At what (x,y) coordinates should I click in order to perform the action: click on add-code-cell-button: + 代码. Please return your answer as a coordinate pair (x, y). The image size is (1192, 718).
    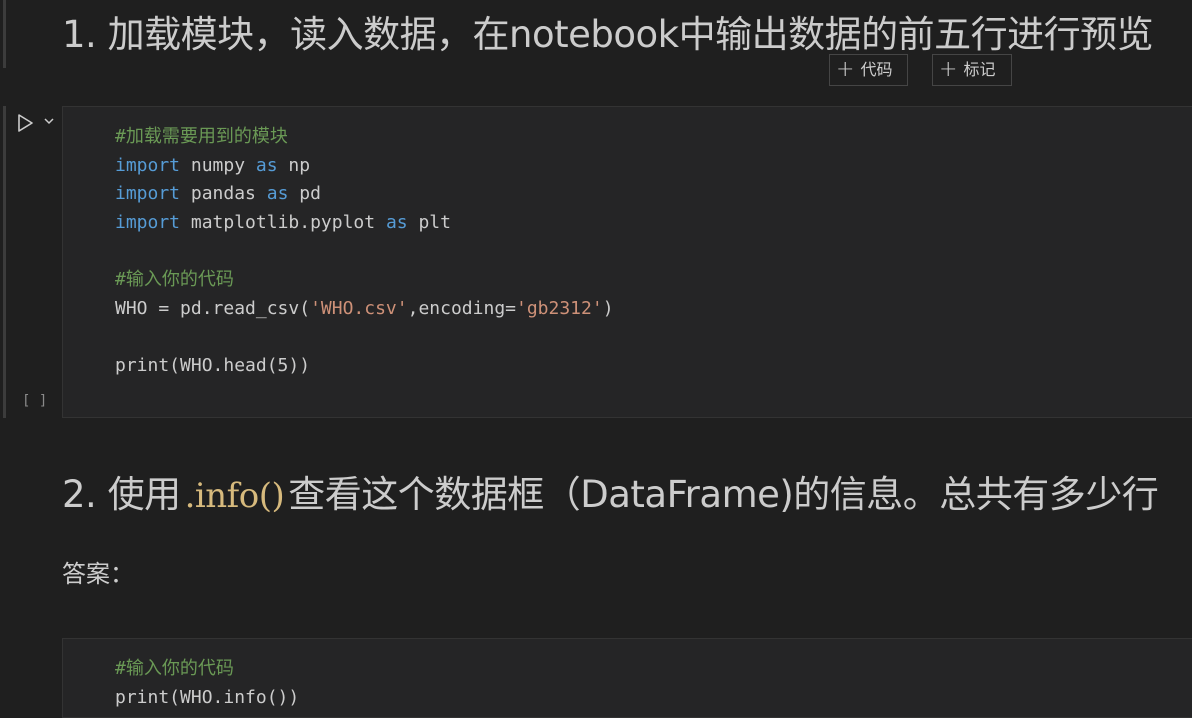
    Looking at the image, I should click on (868, 70).